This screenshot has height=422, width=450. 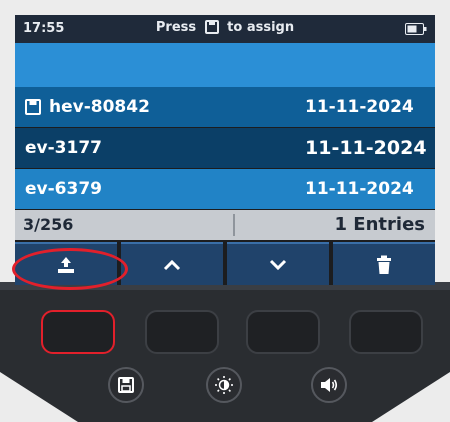 What do you see at coordinates (225, 189) in the screenshot?
I see `list-item: ev-6379 11-11-2024` at bounding box center [225, 189].